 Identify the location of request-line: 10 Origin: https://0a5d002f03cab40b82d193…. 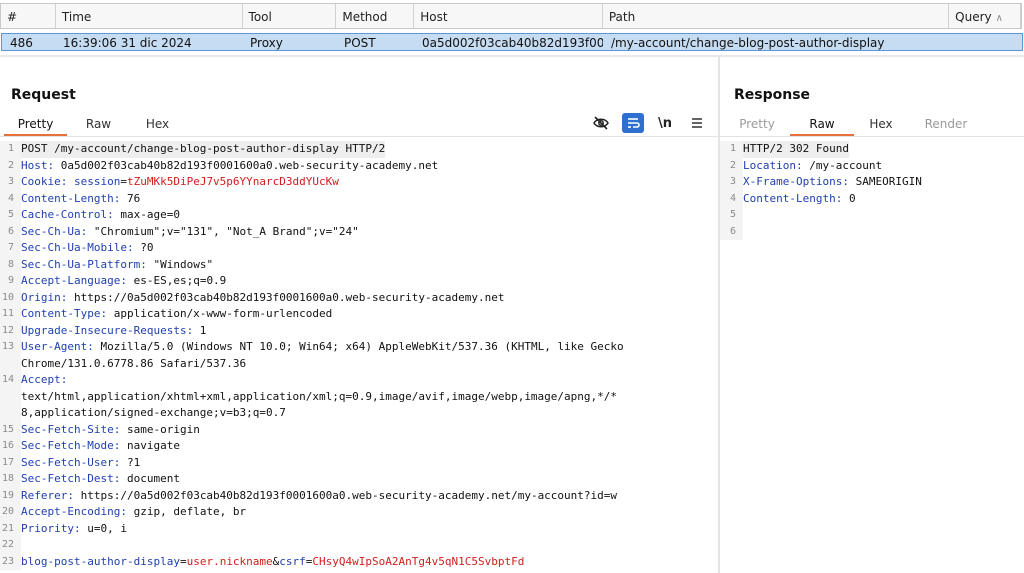
(359, 298).